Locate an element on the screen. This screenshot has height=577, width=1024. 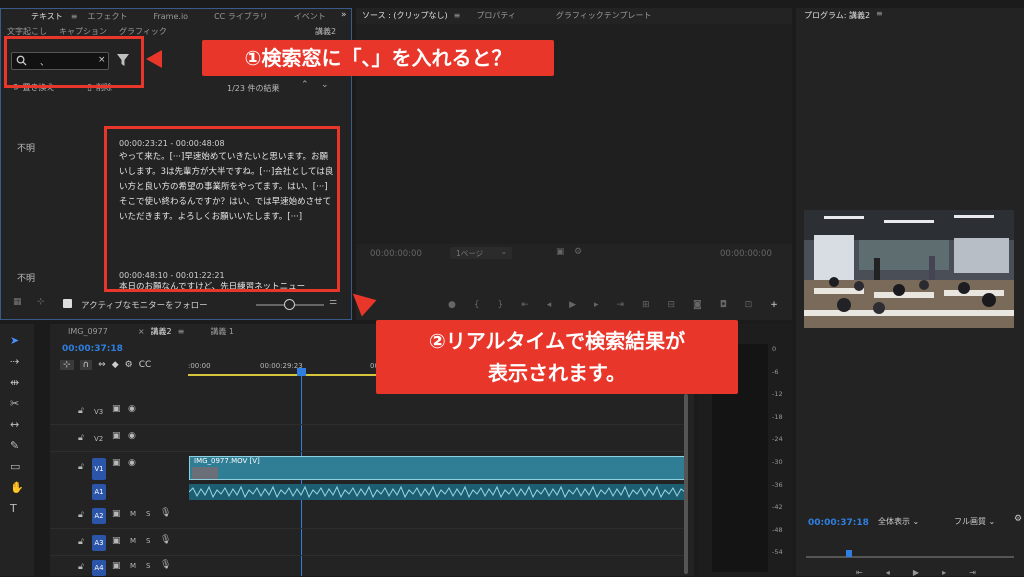
overwrite-icon: ⊟ is located at coordinates (672, 305).